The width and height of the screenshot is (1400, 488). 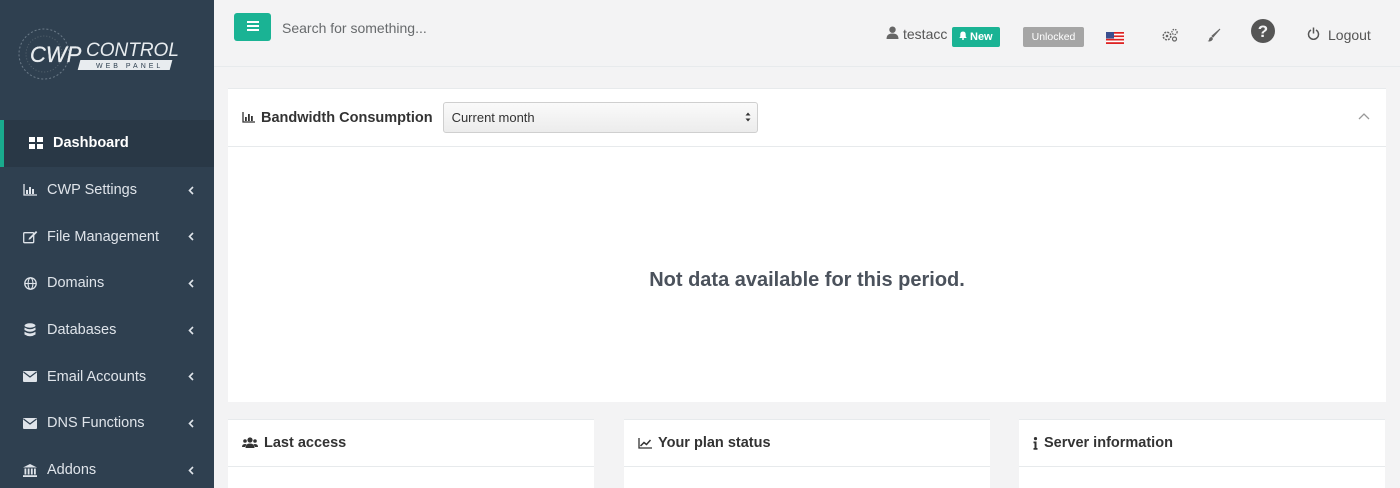 I want to click on menu-toggle-button, so click(x=252, y=27).